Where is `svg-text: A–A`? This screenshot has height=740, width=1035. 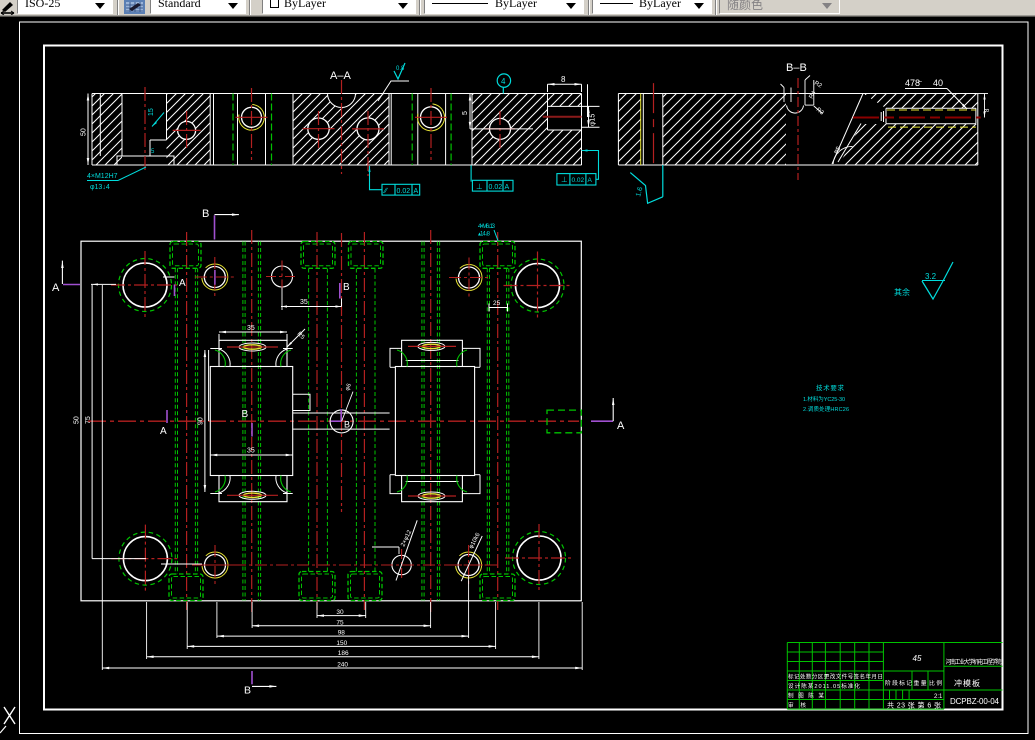
svg-text: A–A is located at coordinates (340, 76).